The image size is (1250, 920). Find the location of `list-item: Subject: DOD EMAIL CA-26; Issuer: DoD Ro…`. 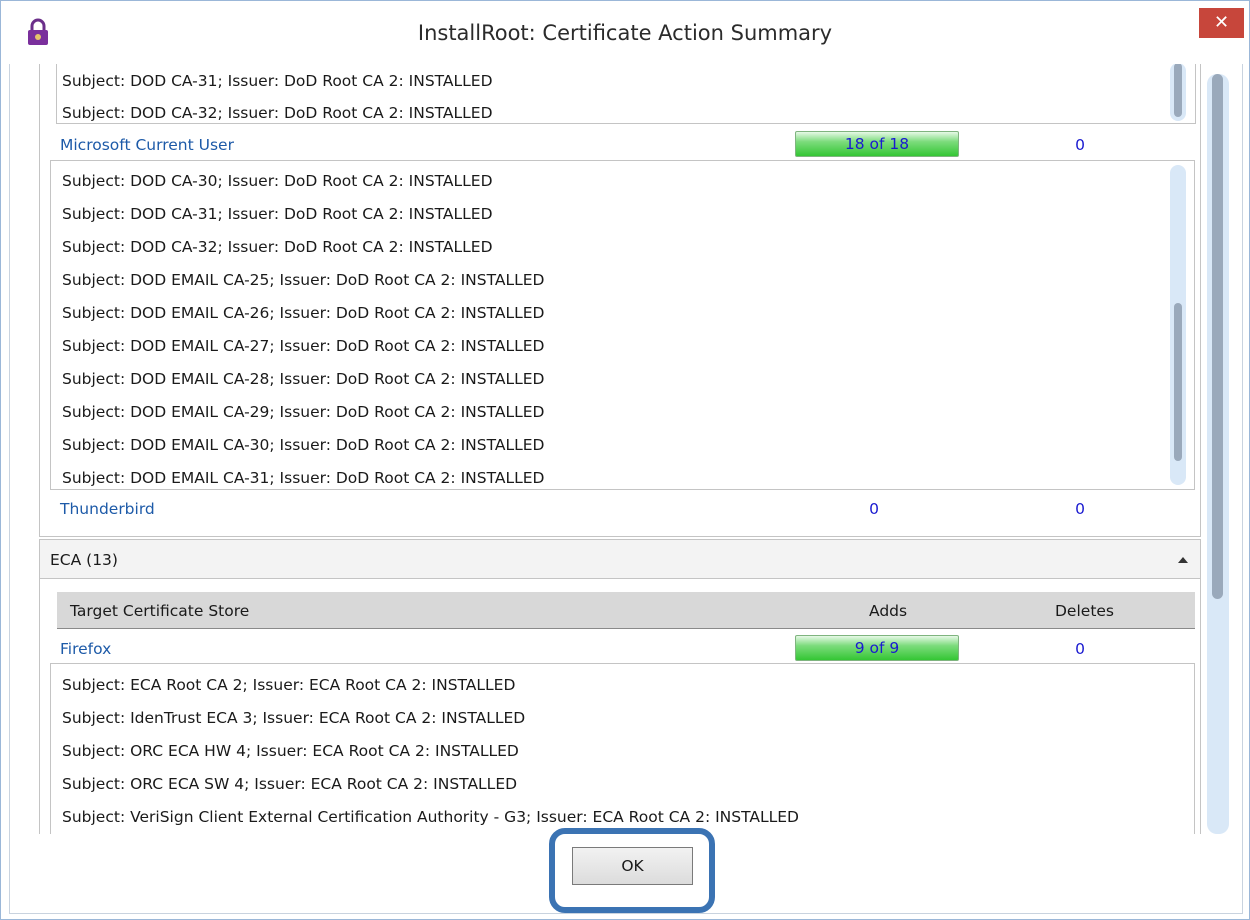

list-item: Subject: DOD EMAIL CA-26; Issuer: DoD Ro… is located at coordinates (303, 313).